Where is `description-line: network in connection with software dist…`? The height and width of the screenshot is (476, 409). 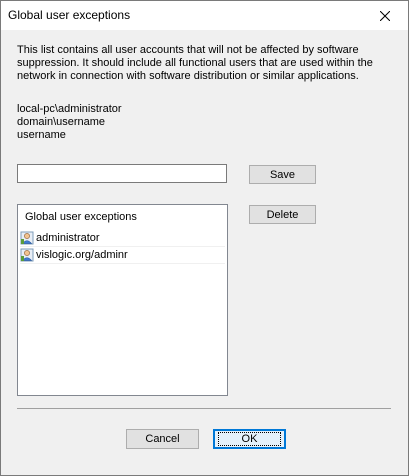
description-line: network in connection with software dist… is located at coordinates (188, 76).